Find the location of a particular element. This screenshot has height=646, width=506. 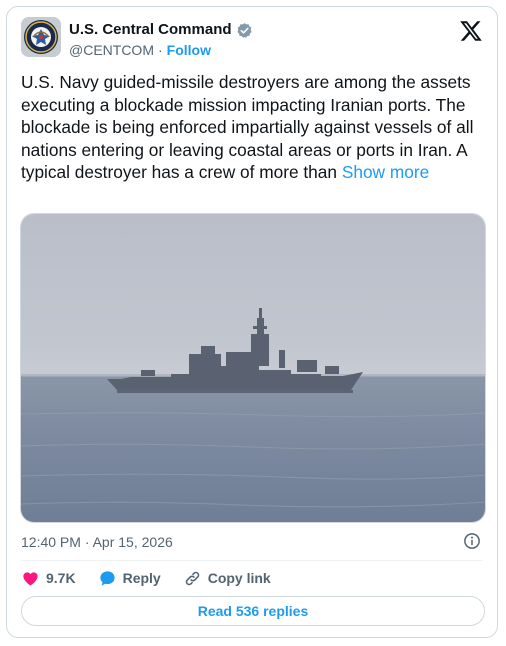

avatar is located at coordinates (41, 37).